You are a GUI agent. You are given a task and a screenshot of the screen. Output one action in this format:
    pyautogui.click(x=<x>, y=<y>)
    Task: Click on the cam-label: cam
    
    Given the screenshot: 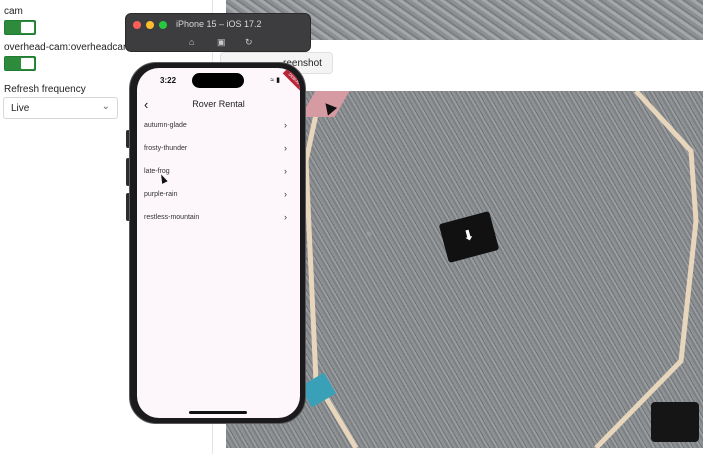 What is the action you would take?
    pyautogui.click(x=13, y=11)
    